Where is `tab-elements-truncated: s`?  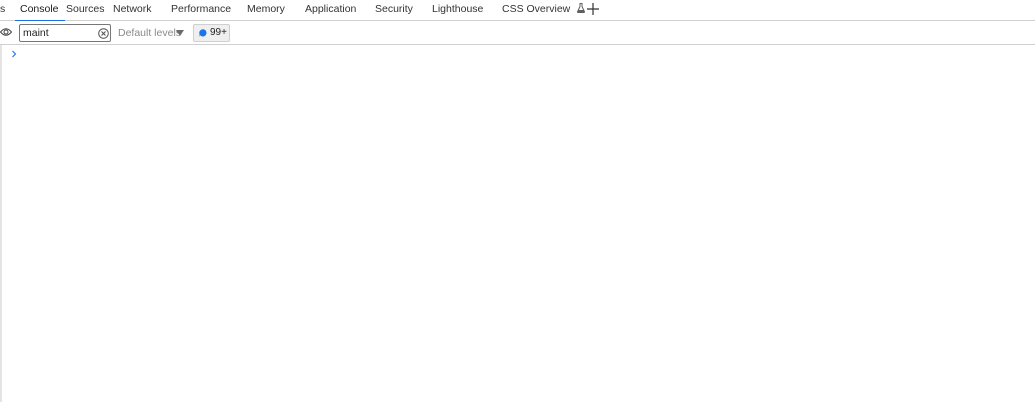
tab-elements-truncated: s is located at coordinates (2, 10).